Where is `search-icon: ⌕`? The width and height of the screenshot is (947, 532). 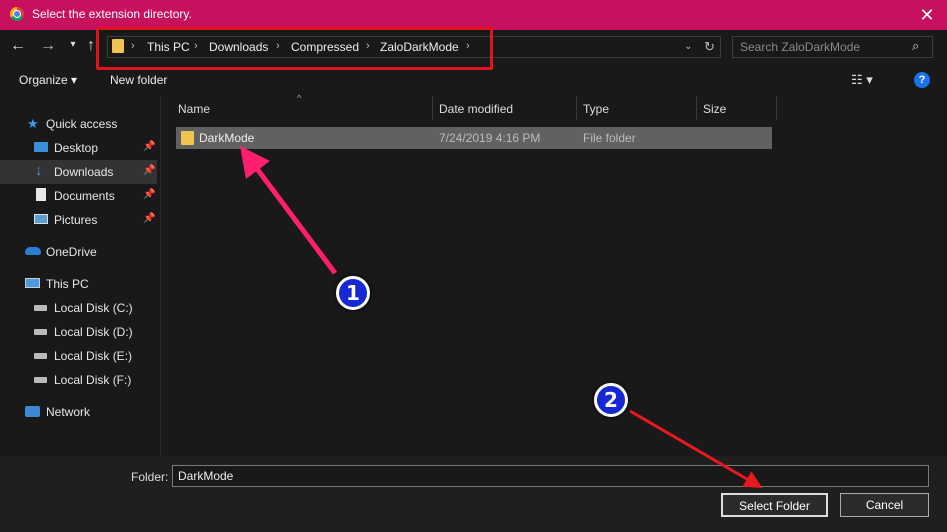 search-icon: ⌕ is located at coordinates (915, 46).